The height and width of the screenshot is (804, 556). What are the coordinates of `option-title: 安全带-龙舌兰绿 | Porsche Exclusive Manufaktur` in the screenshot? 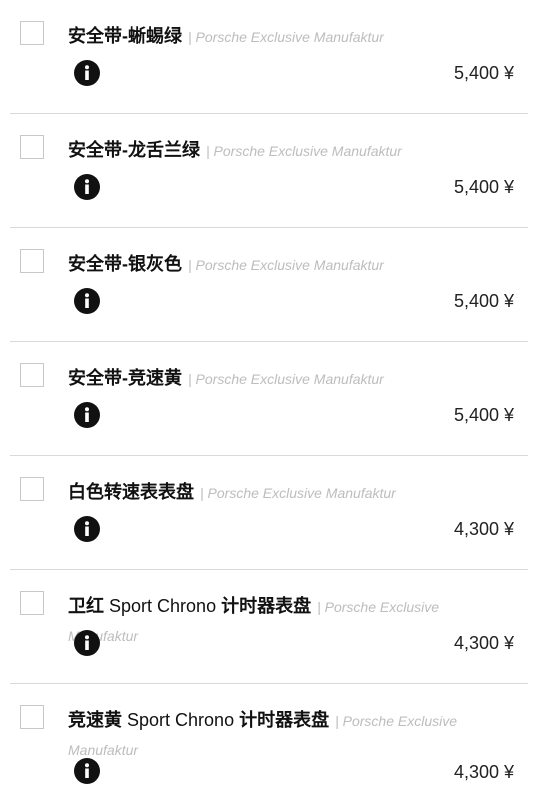 It's located at (289, 150).